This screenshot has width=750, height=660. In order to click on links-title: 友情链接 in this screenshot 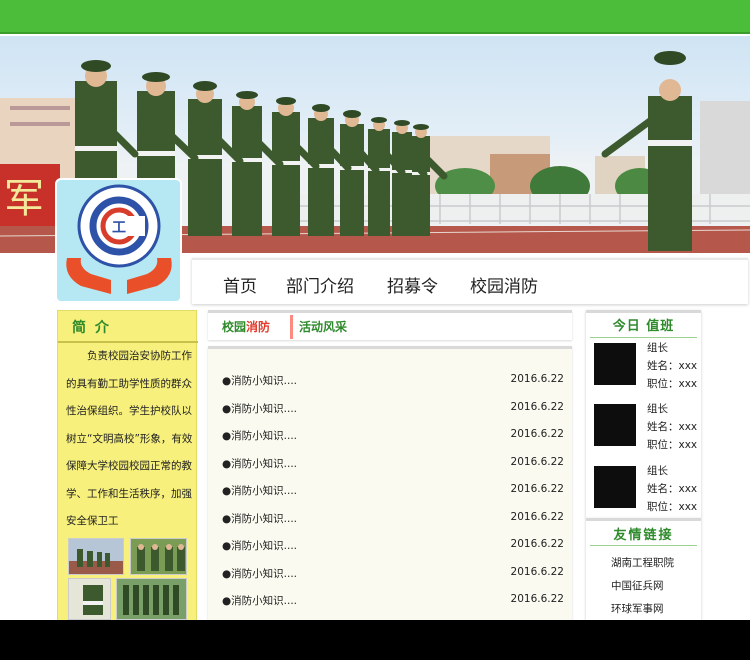, I will do `click(643, 535)`.